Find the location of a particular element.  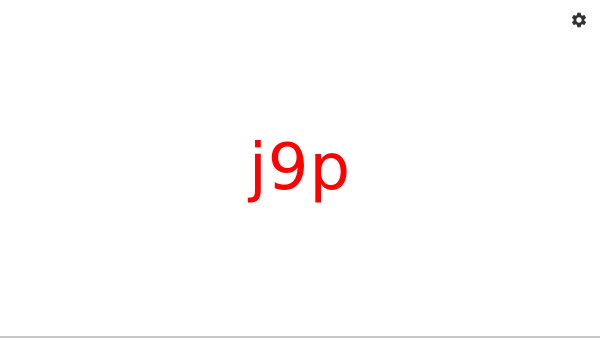

display-text: j9p is located at coordinates (300, 168).